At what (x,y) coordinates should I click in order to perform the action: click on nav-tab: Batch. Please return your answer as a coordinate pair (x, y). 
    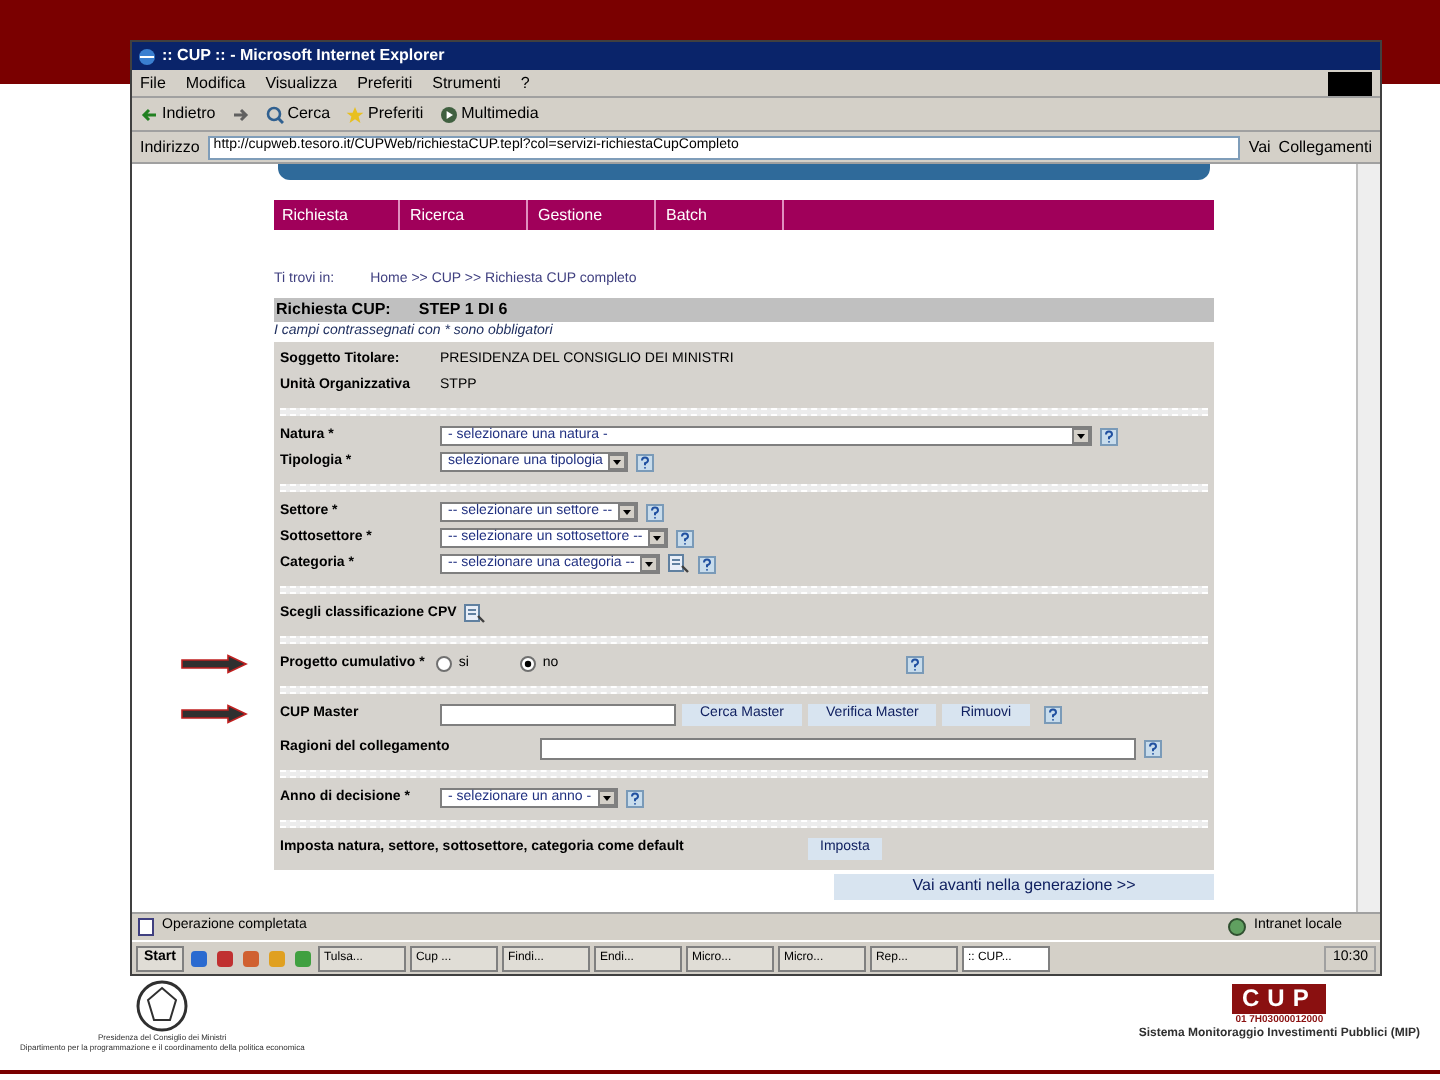
    Looking at the image, I should click on (721, 215).